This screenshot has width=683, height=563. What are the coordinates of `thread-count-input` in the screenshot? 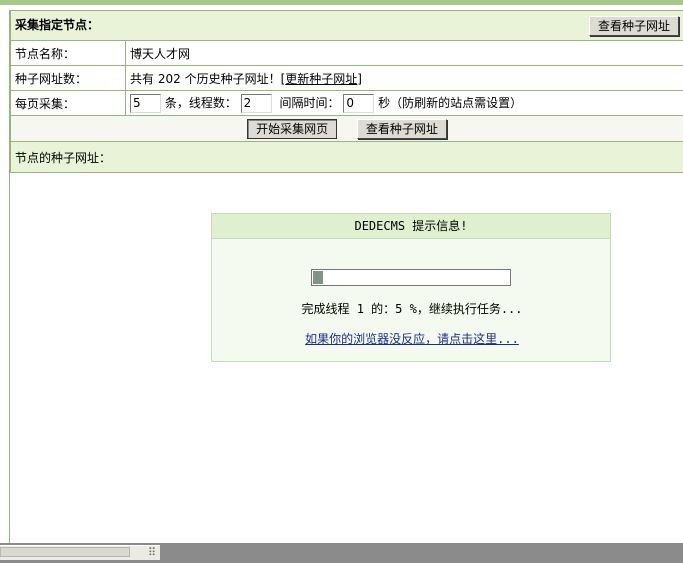 It's located at (256, 103).